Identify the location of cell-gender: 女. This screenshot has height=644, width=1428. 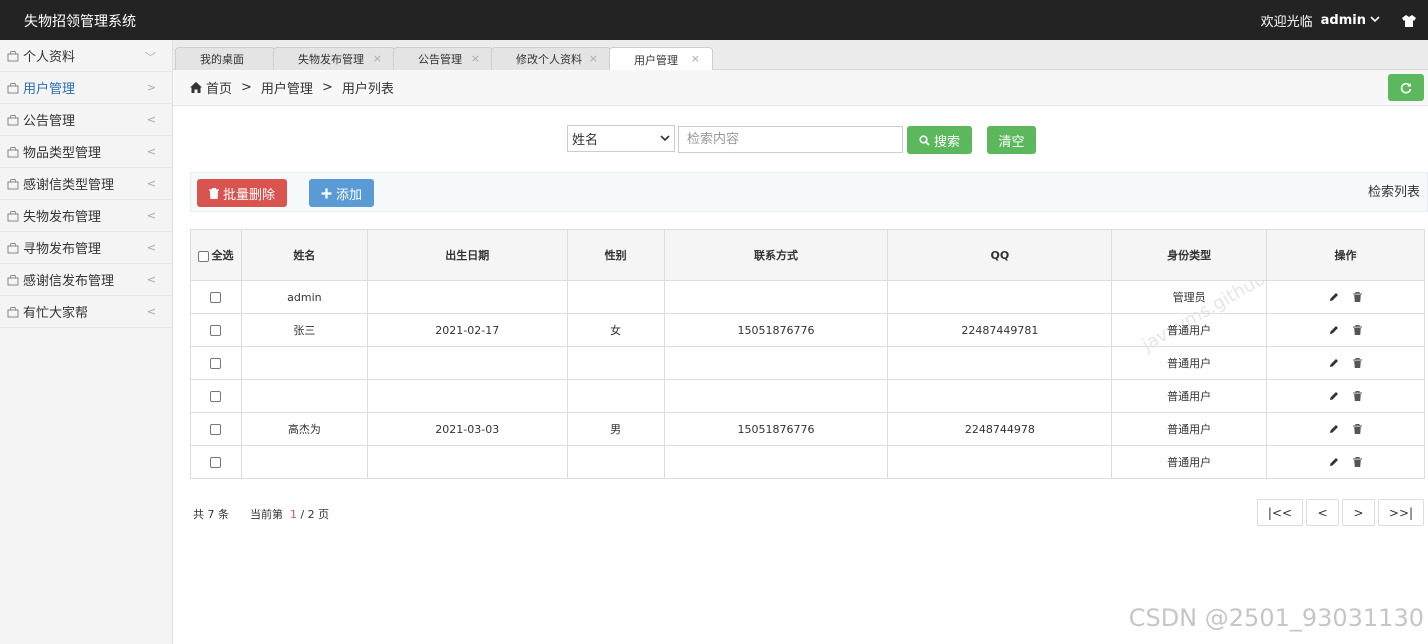
(615, 330).